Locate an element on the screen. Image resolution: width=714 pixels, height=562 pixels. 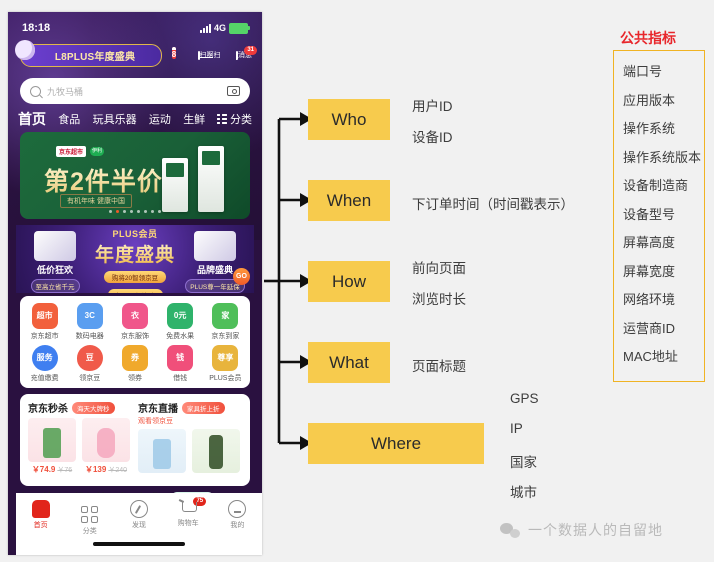
node-what-label: What is located at coordinates (349, 362).